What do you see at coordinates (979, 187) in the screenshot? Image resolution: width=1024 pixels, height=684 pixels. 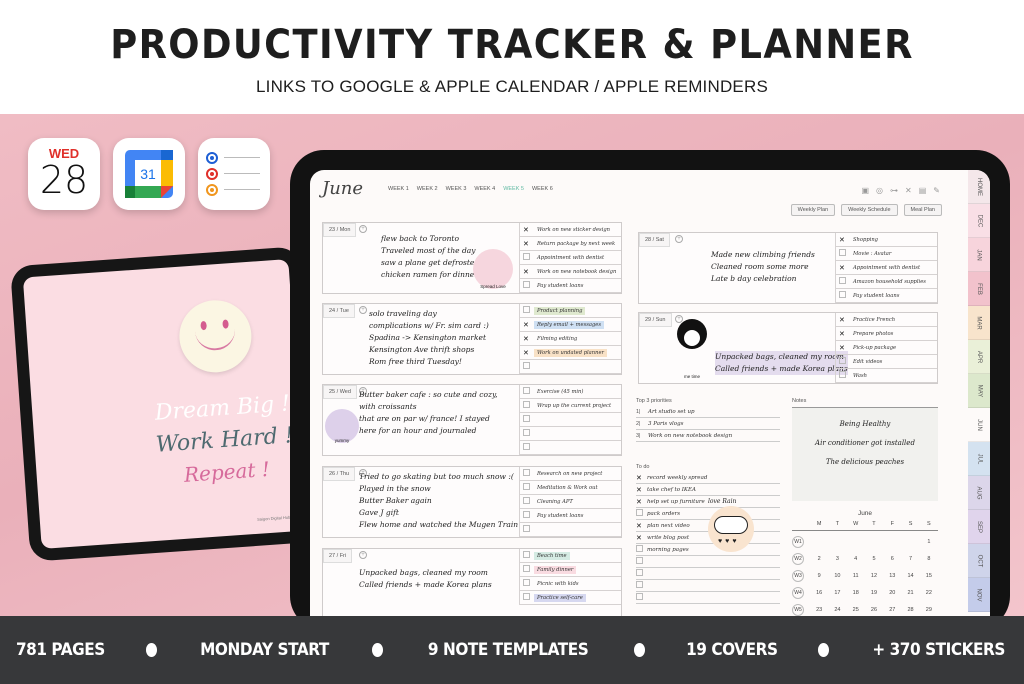 I see `tab-home: HOME` at bounding box center [979, 187].